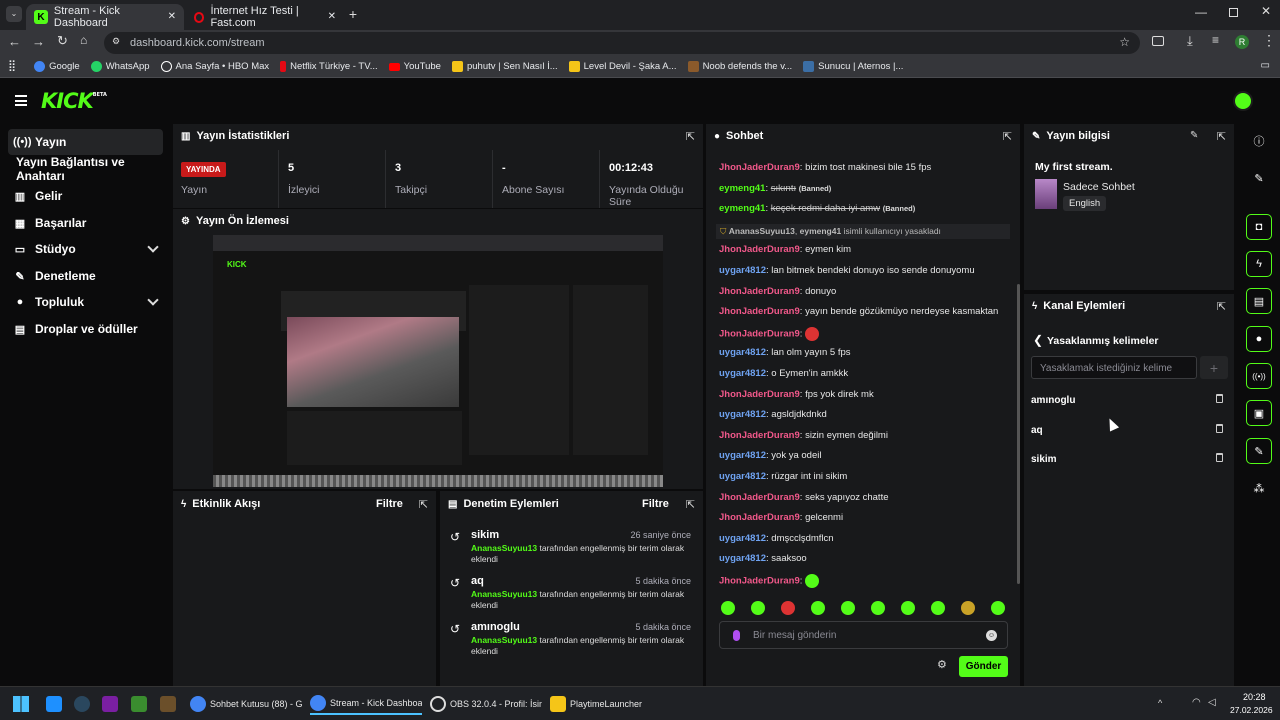  I want to click on wrench-icon: ✎, so click(1259, 451).